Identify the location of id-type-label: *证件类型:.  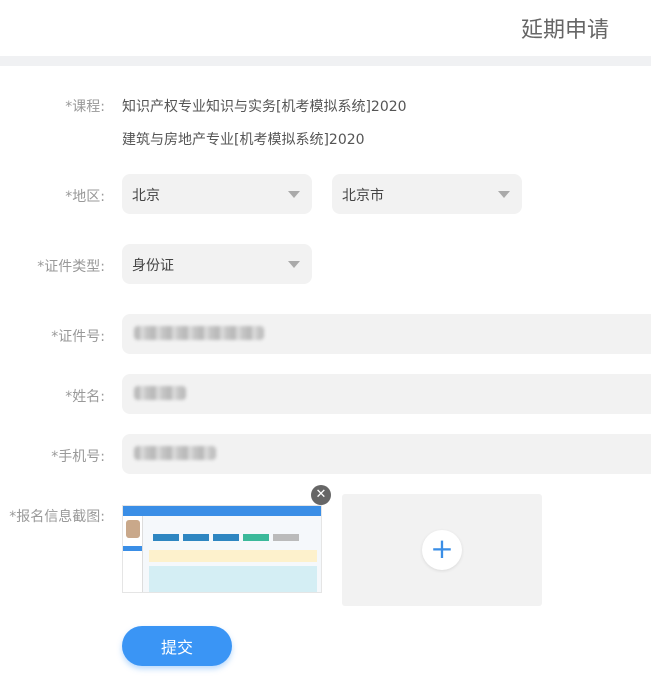
(71, 267).